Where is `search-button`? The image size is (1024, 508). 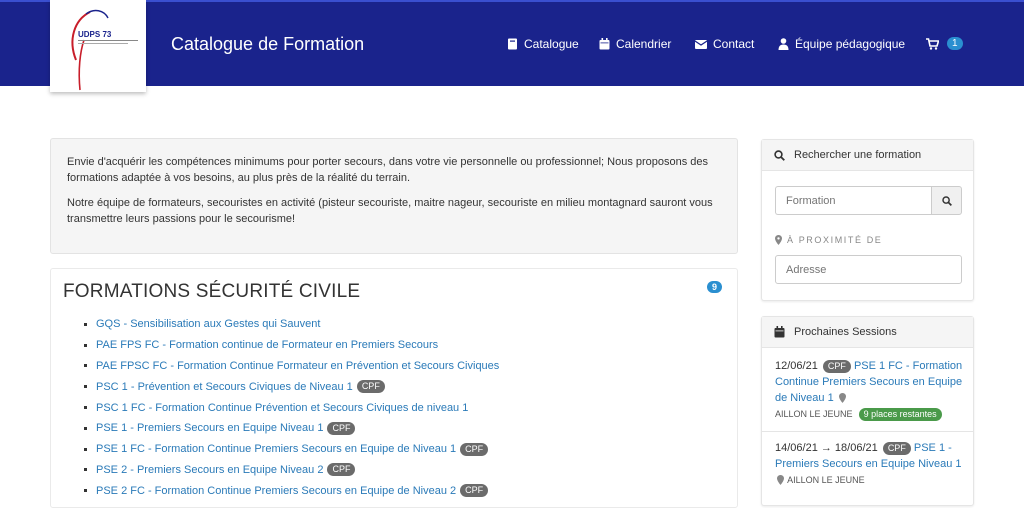
search-button is located at coordinates (946, 200).